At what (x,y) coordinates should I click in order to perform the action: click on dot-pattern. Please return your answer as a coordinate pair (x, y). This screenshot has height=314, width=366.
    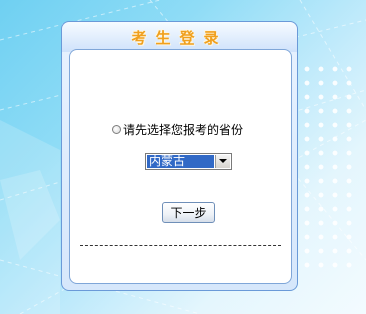
    Looking at the image, I should click on (330, 167).